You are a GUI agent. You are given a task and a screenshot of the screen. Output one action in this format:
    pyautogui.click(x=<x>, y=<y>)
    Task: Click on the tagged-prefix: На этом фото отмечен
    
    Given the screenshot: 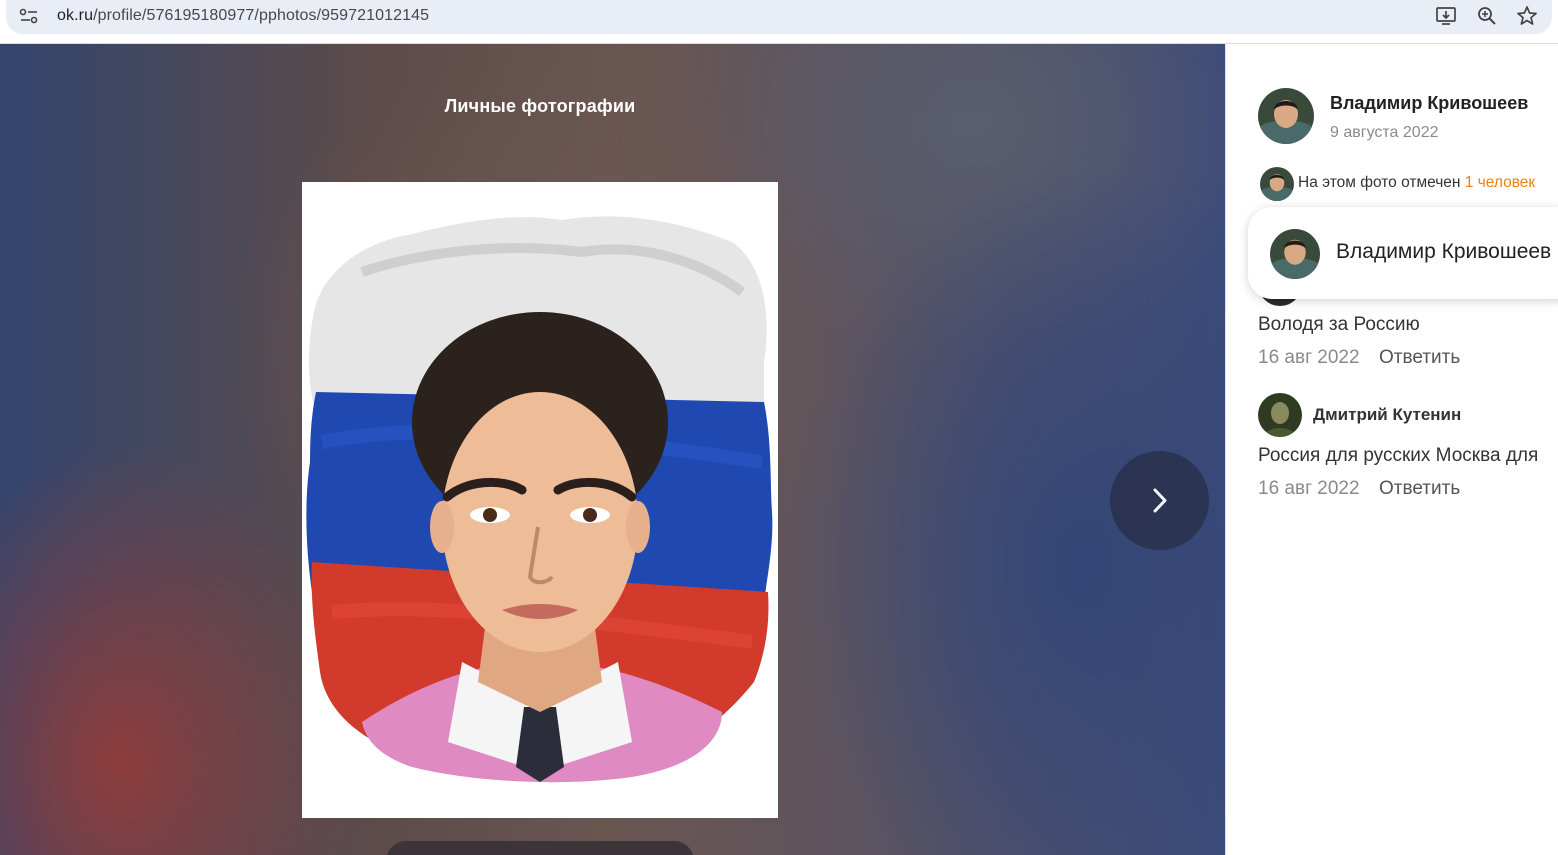 What is the action you would take?
    pyautogui.click(x=1381, y=182)
    